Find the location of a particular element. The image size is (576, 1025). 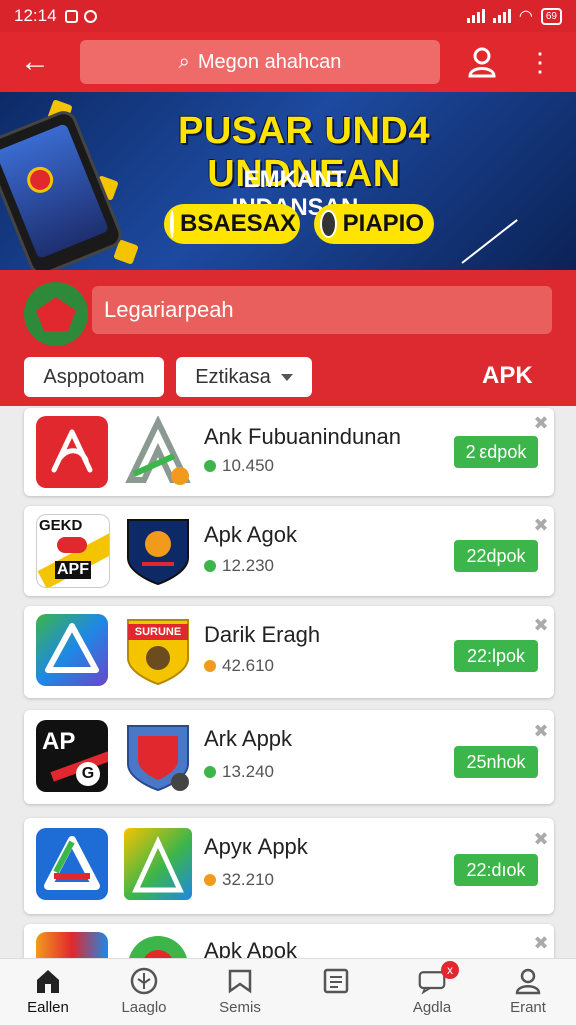

filter-chip-1: Asppotoam is located at coordinates (94, 377).